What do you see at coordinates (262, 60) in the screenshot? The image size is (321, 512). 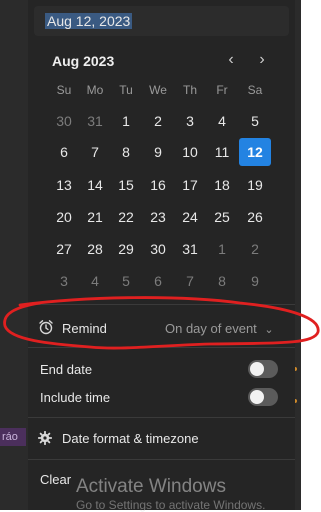 I see `chevron-right-icon: ›` at bounding box center [262, 60].